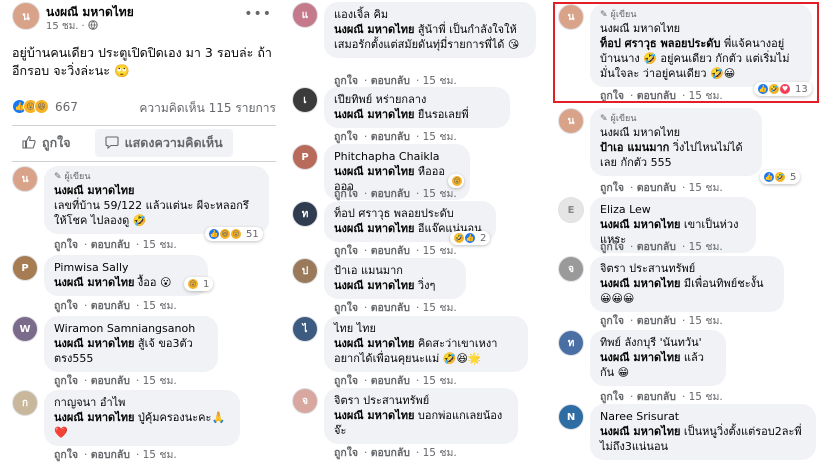 The width and height of the screenshot is (826, 463). What do you see at coordinates (703, 416) in the screenshot?
I see `commenter-name: Naree Srisurat` at bounding box center [703, 416].